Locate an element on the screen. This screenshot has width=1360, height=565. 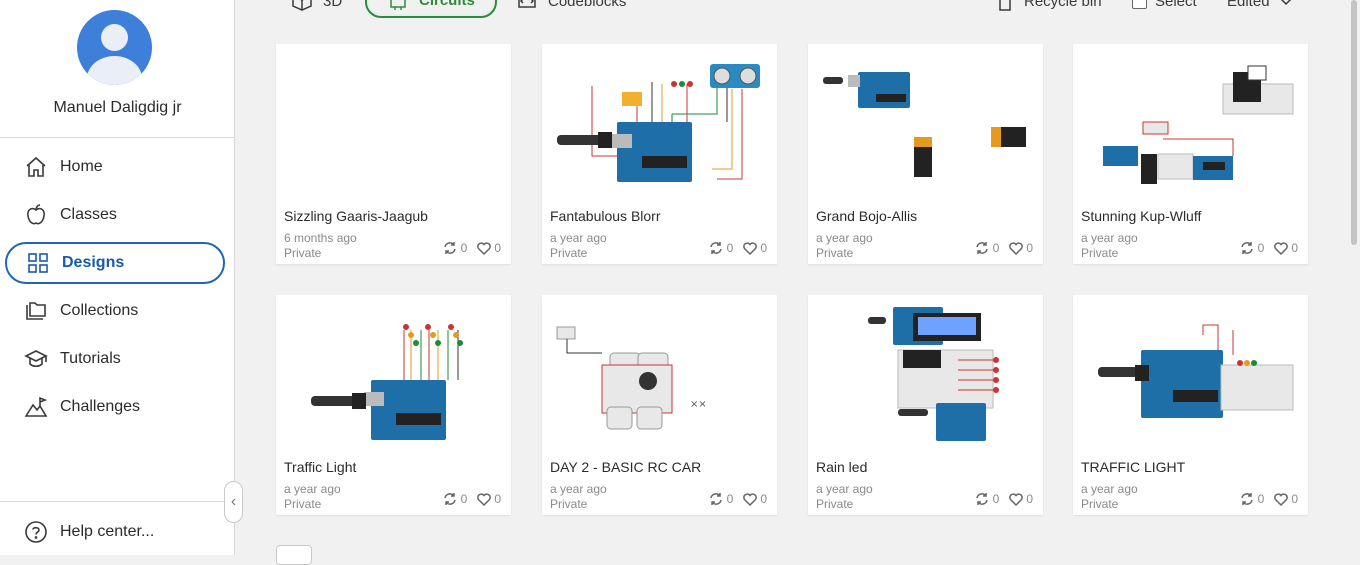
scrollbar is located at coordinates (1353, 277).